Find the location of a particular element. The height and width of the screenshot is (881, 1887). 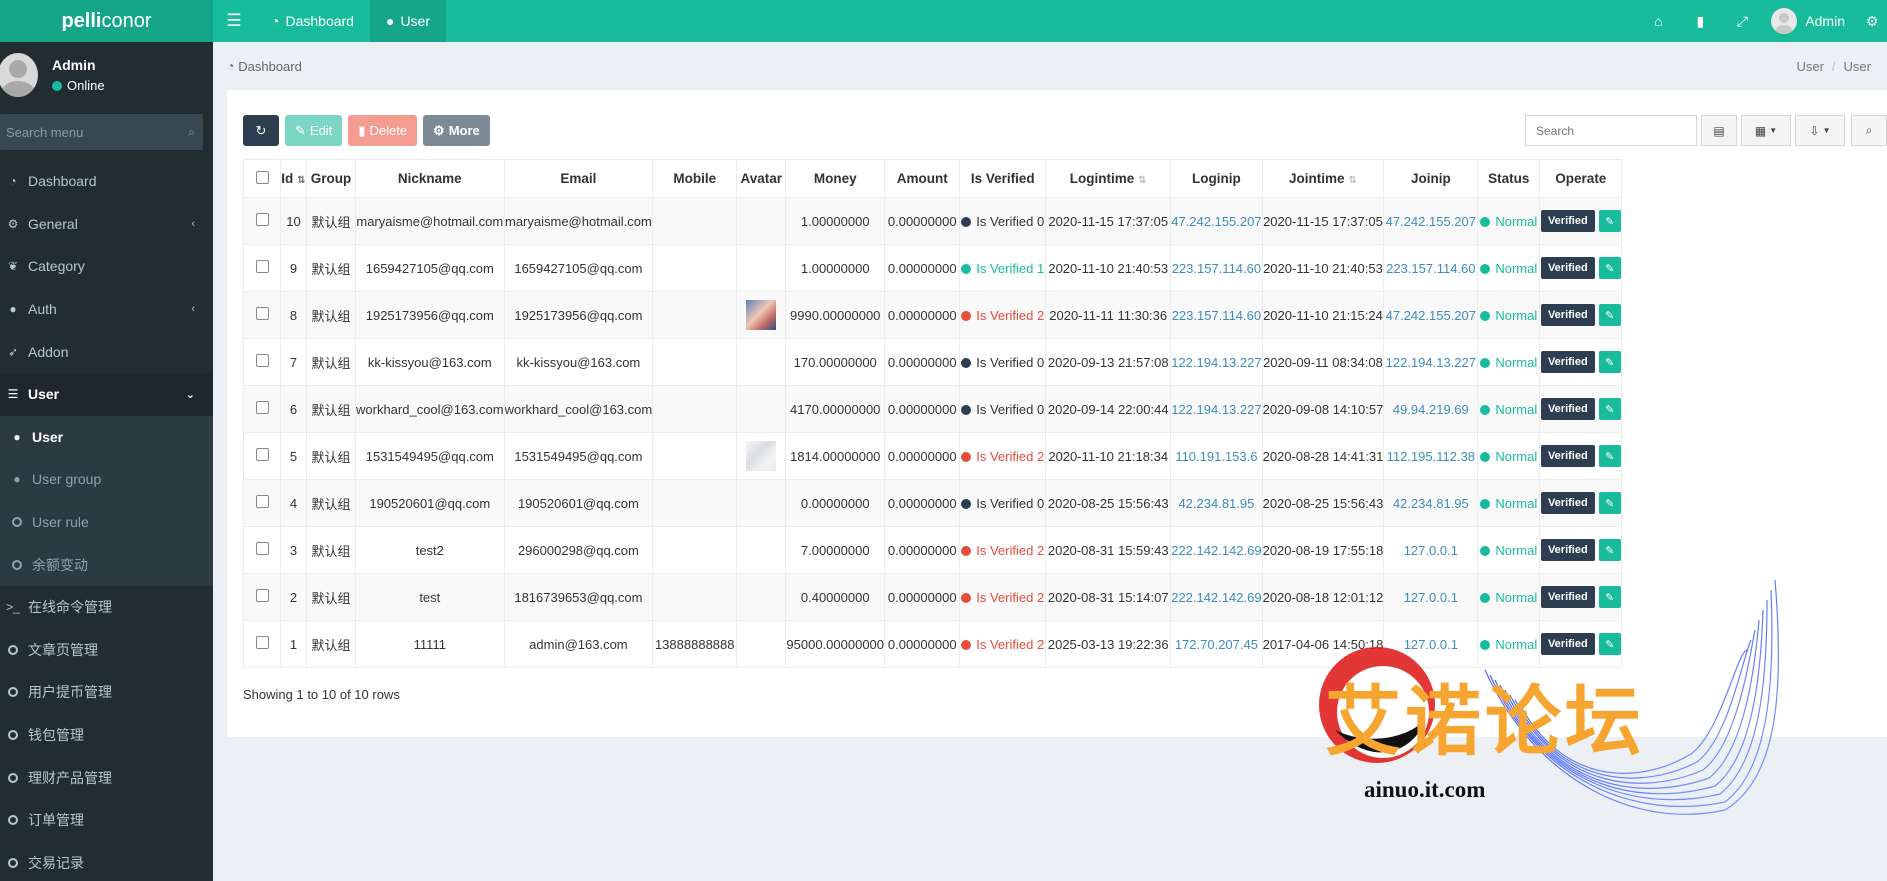

cell-joinip: 49.94.219.69 is located at coordinates (1431, 409).